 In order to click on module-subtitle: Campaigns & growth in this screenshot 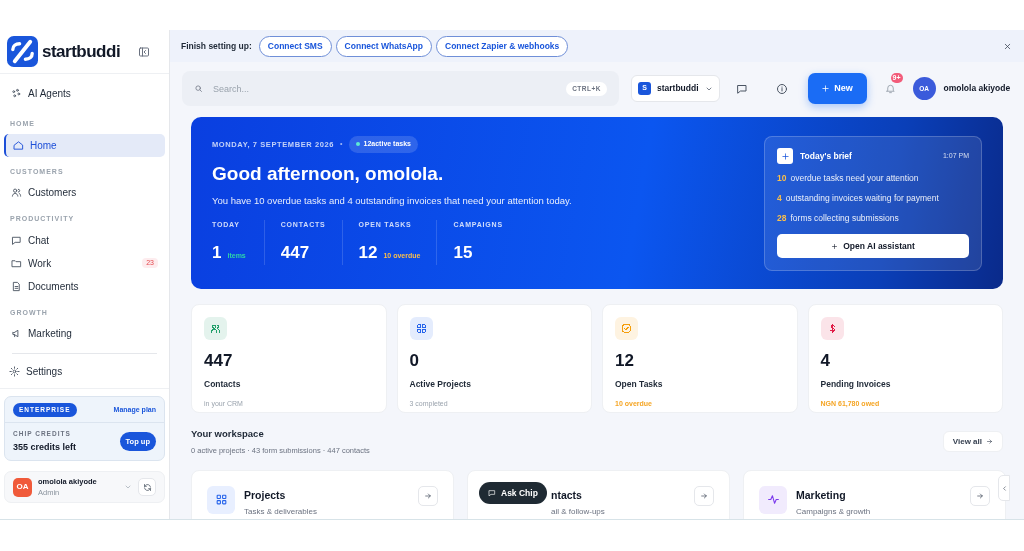, I will do `click(834, 512)`.